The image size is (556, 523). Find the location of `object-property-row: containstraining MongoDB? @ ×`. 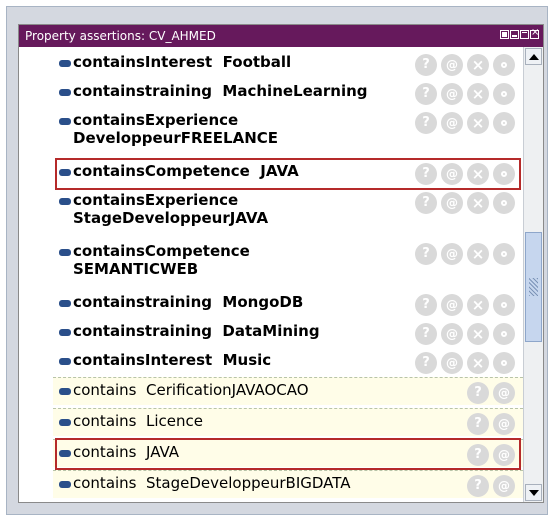

object-property-row: containstraining MongoDB? @ × is located at coordinates (288, 304).